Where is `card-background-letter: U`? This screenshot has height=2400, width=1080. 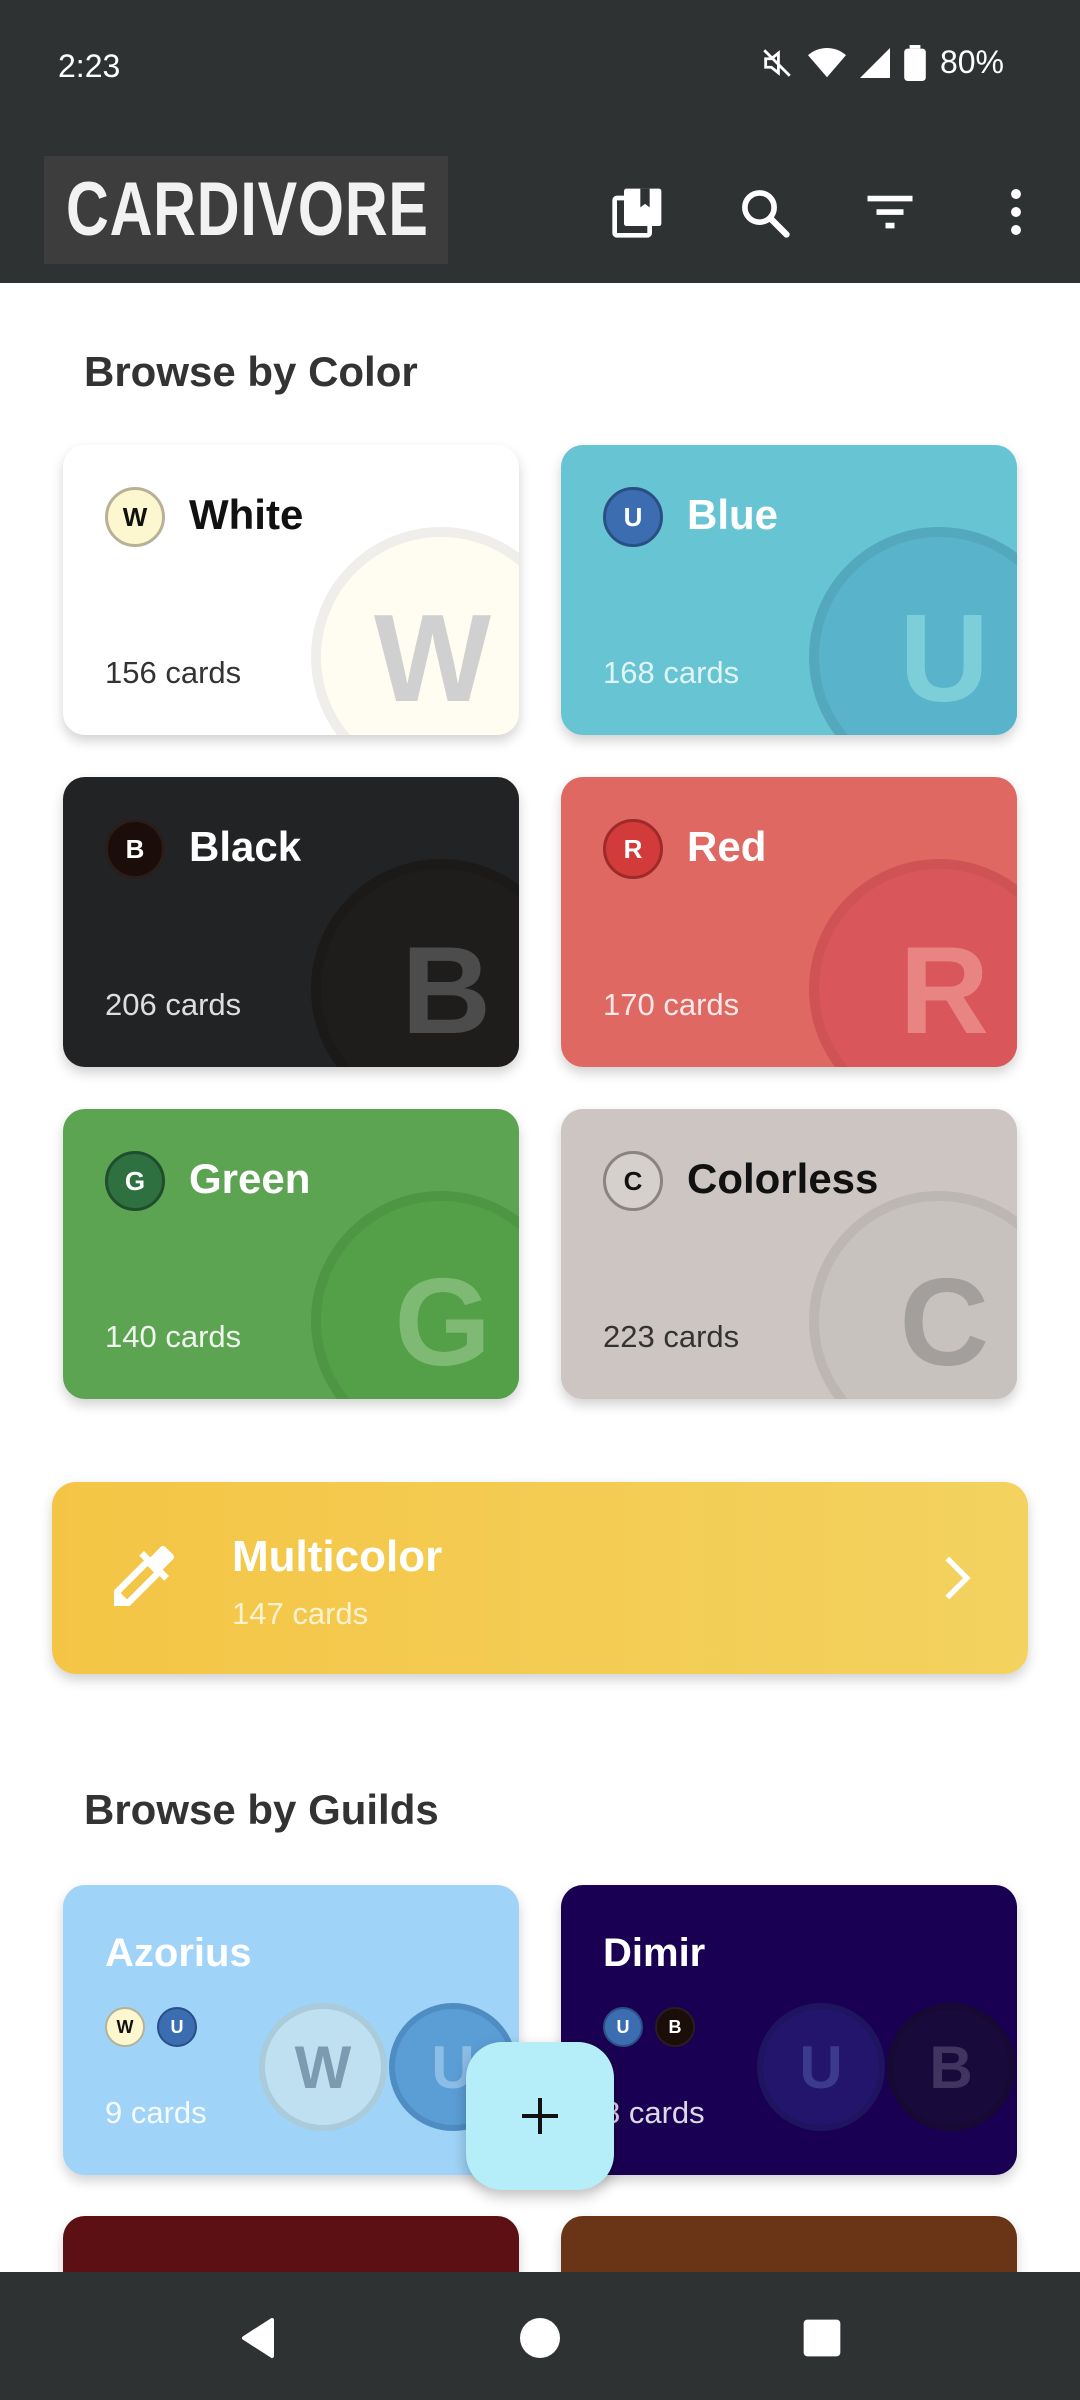 card-background-letter: U is located at coordinates (944, 659).